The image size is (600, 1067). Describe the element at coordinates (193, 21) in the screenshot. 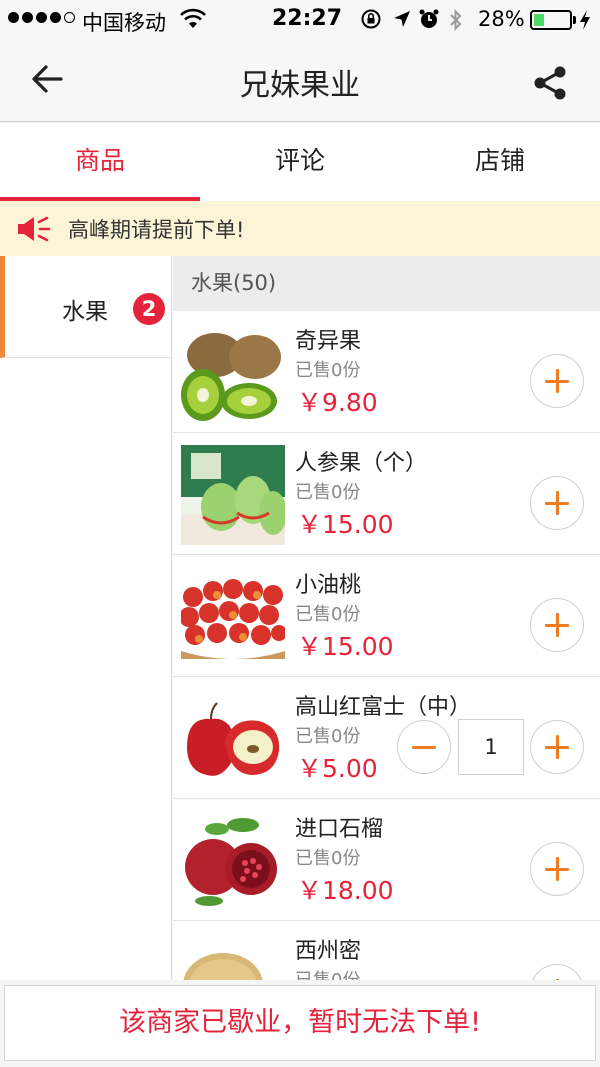

I see `wifi-icon` at that location.